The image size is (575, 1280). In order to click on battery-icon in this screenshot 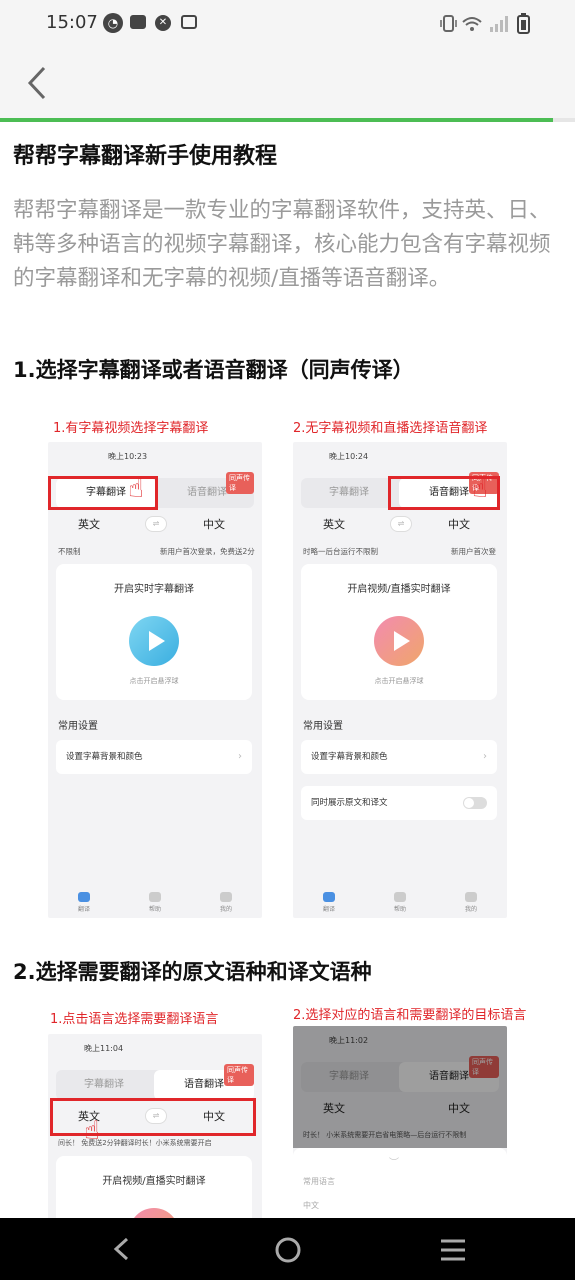, I will do `click(523, 23)`.